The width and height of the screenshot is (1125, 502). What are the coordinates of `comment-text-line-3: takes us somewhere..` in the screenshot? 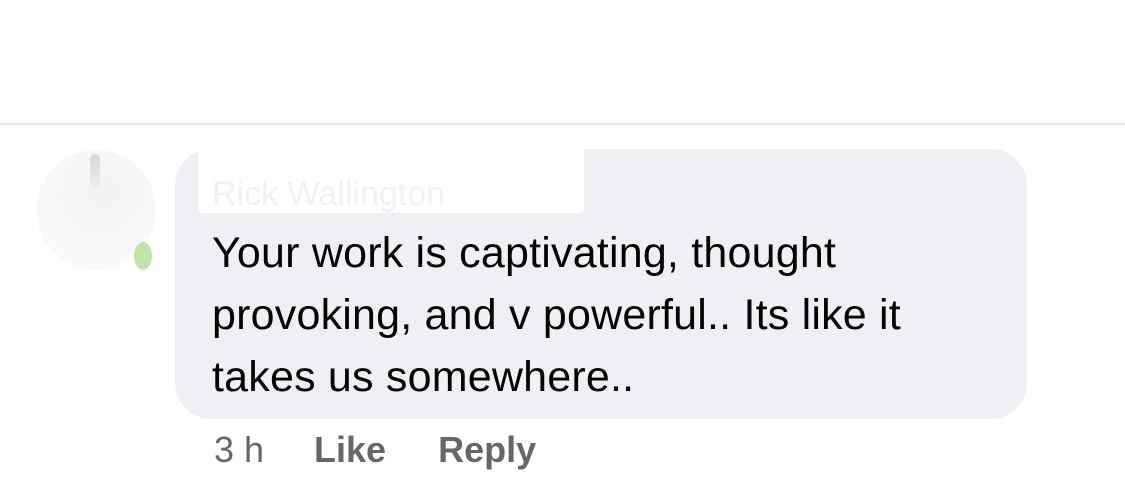 It's located at (423, 377).